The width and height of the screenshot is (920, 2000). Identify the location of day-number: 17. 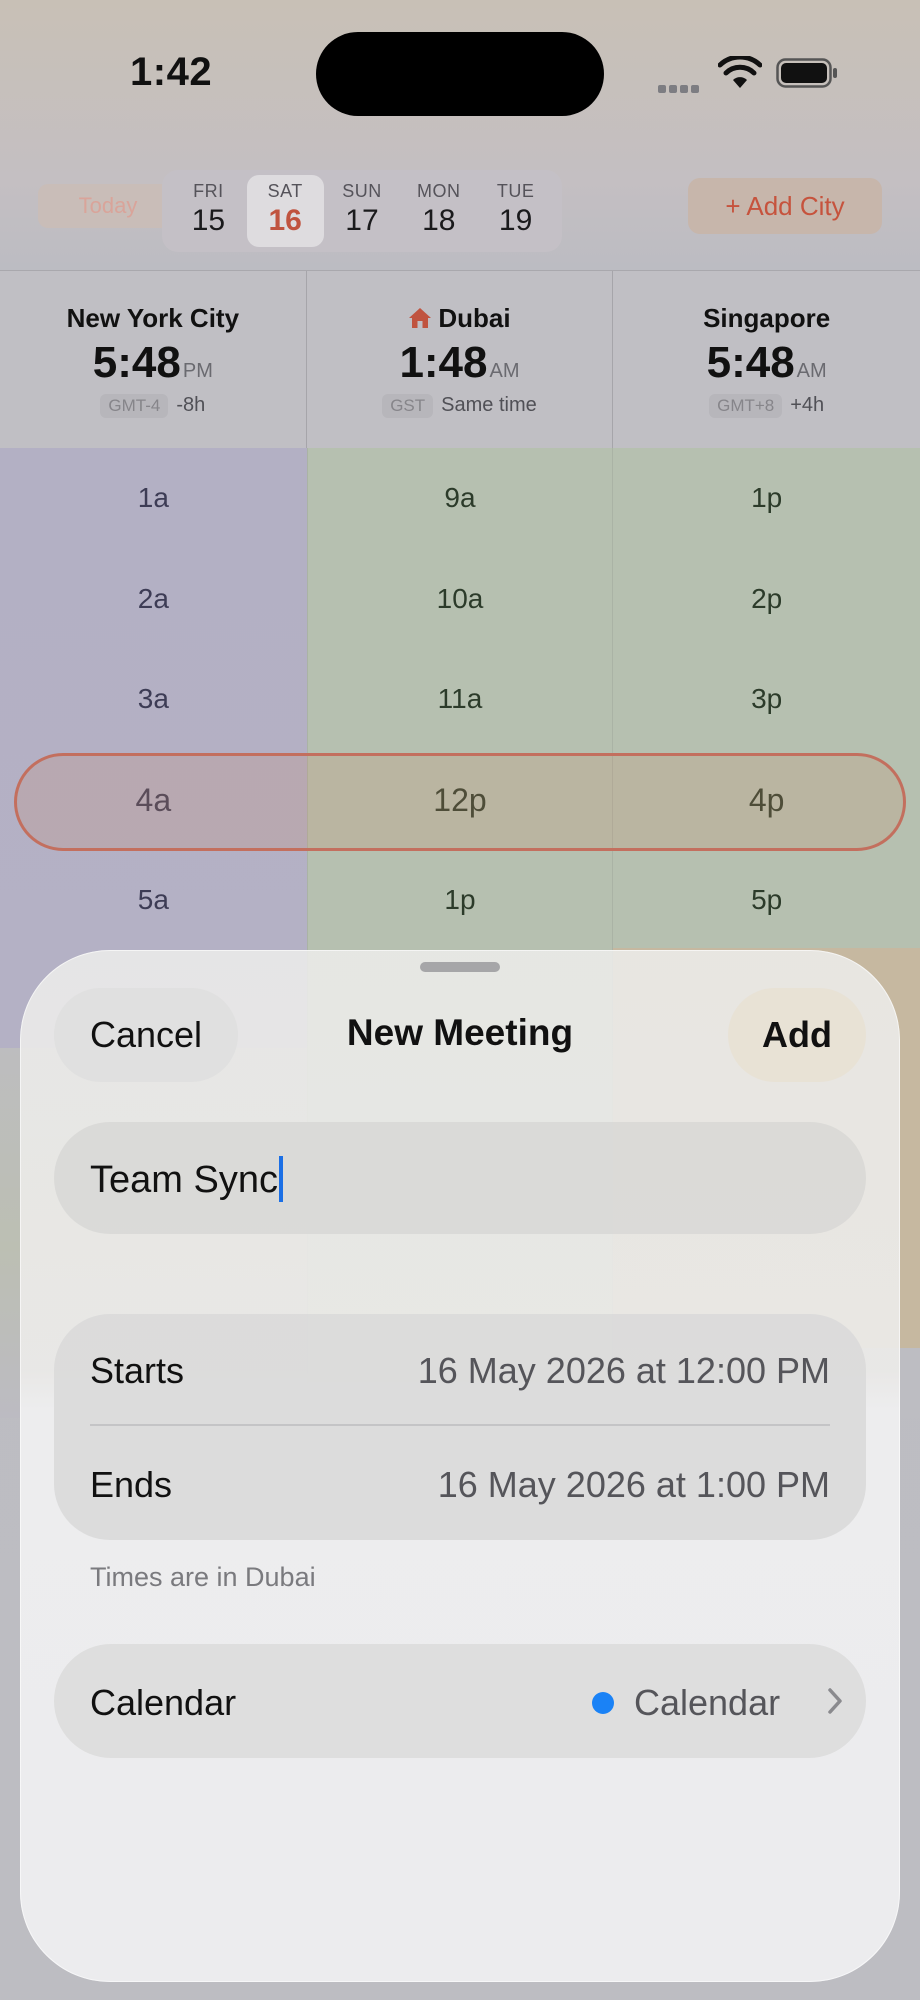
(362, 220).